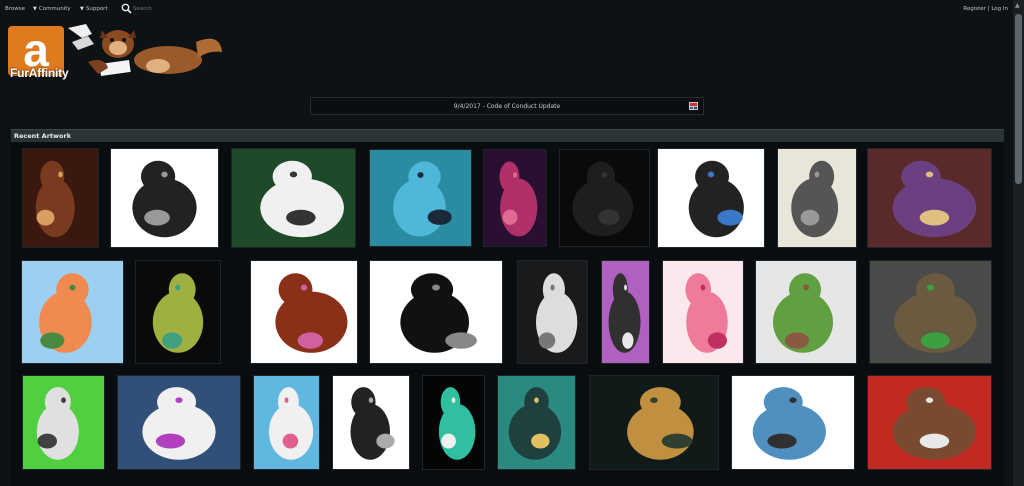 Image resolution: width=1024 pixels, height=486 pixels. I want to click on search-icon, so click(126, 8).